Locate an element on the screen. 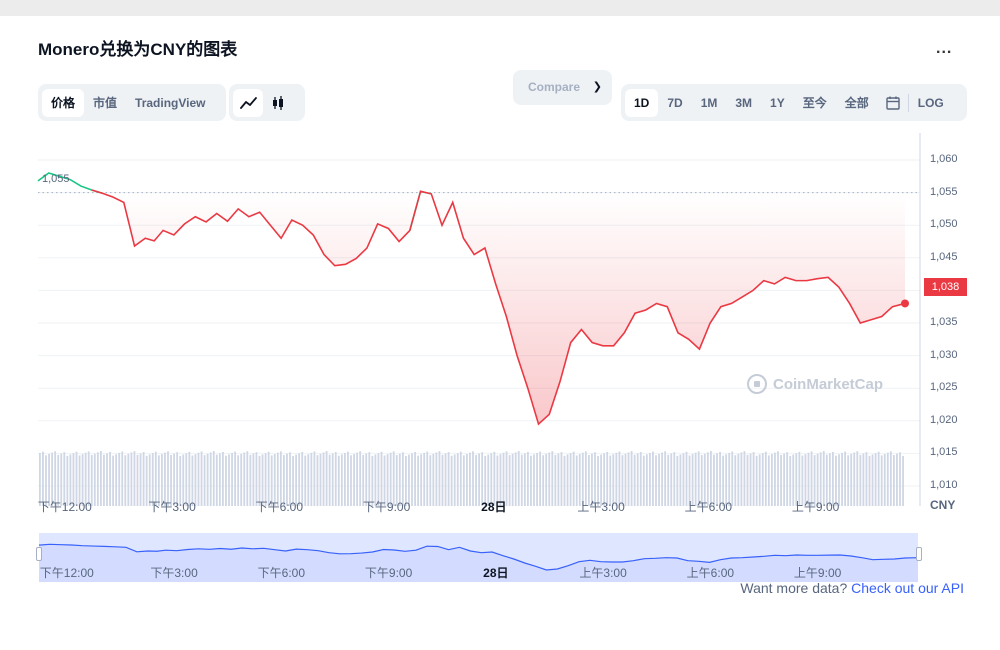  last-price-tag: 1,038 is located at coordinates (945, 287).